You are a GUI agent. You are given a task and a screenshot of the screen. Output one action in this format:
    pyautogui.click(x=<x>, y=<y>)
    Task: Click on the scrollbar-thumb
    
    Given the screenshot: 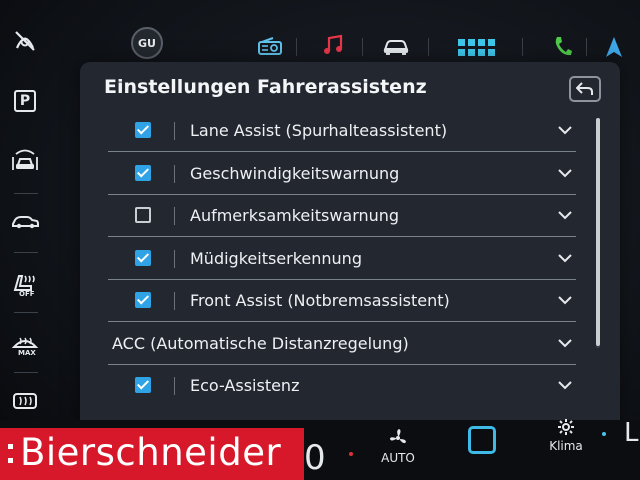 What is the action you would take?
    pyautogui.click(x=598, y=232)
    